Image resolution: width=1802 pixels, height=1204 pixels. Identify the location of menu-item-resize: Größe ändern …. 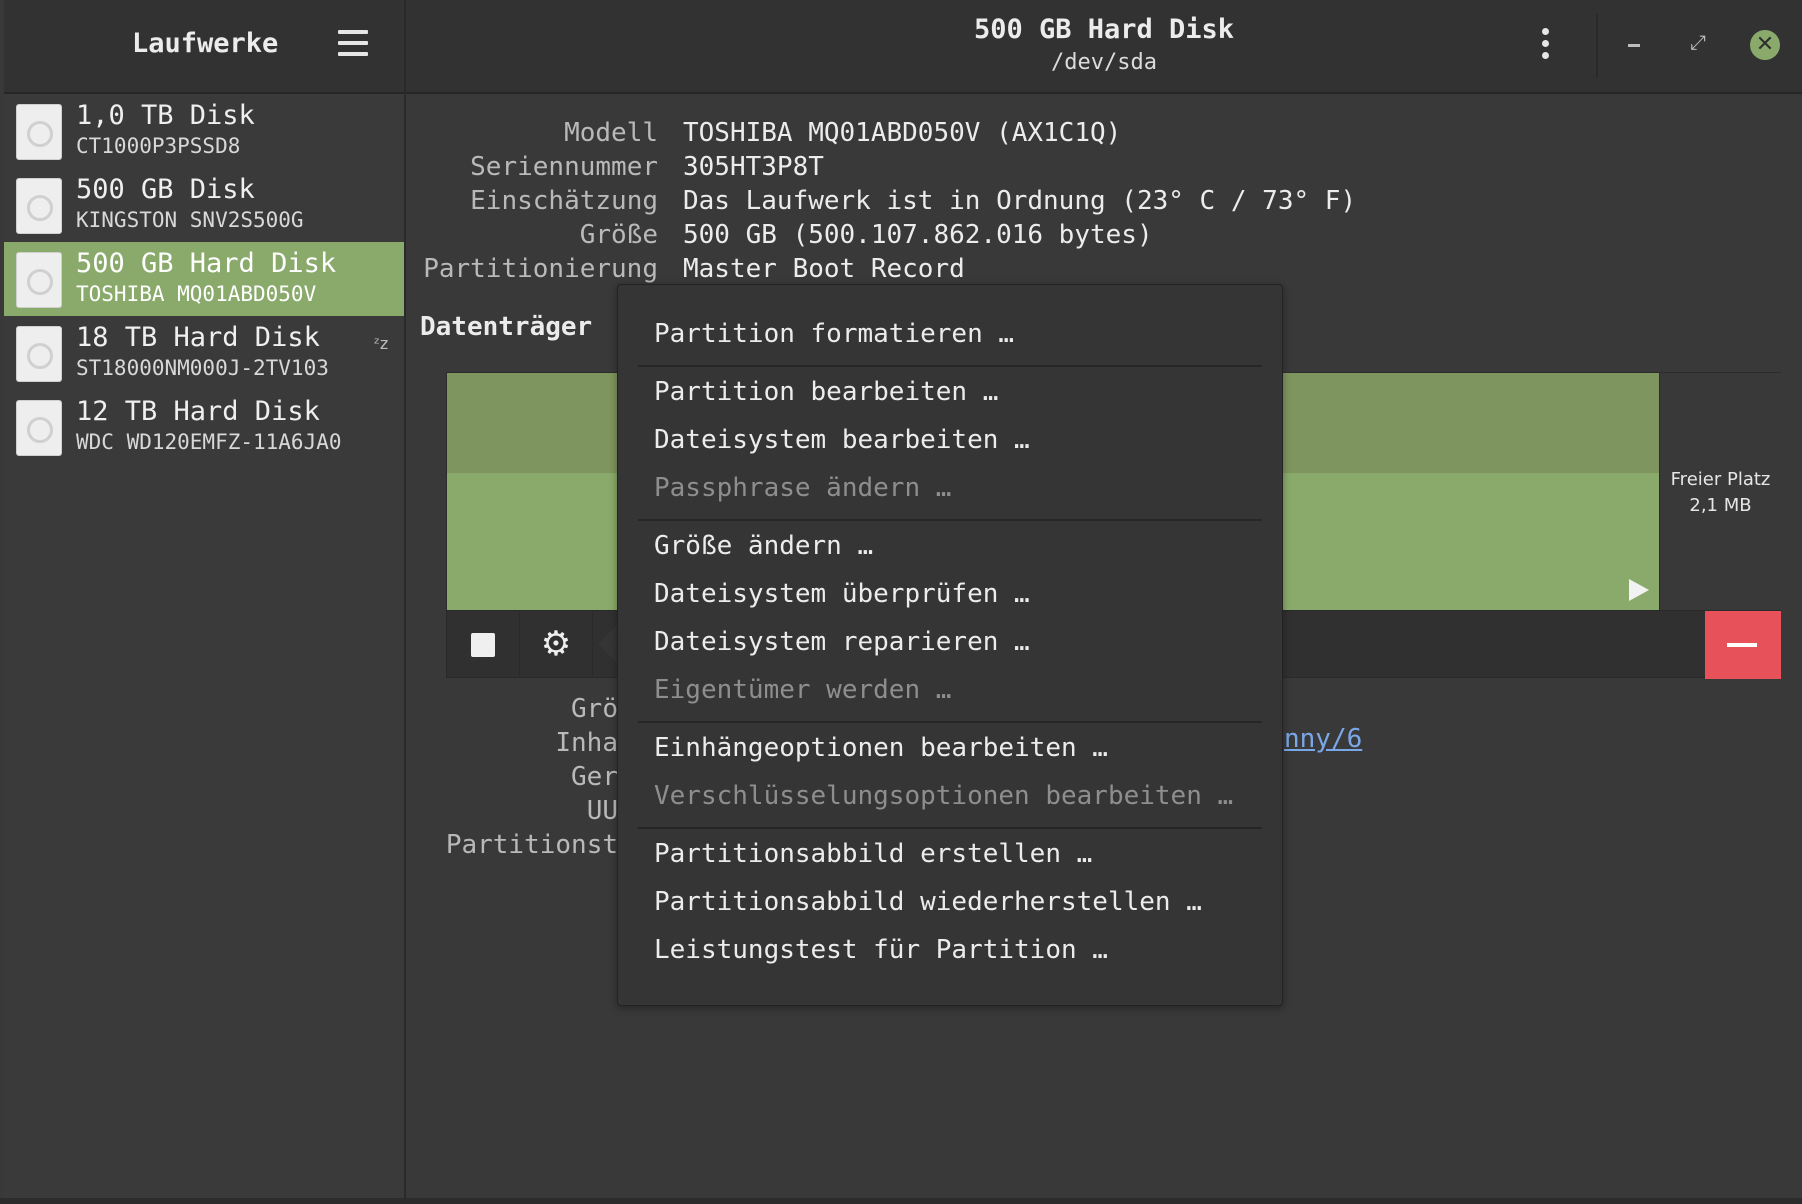
(763, 546).